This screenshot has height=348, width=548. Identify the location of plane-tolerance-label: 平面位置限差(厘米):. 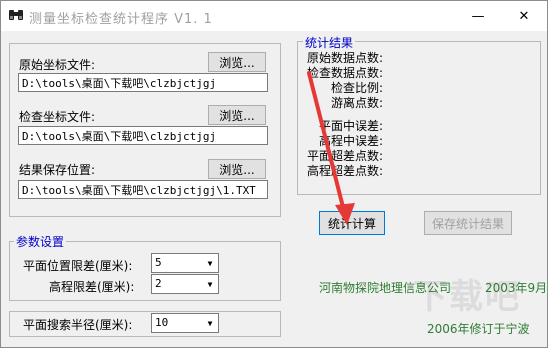
(78, 266).